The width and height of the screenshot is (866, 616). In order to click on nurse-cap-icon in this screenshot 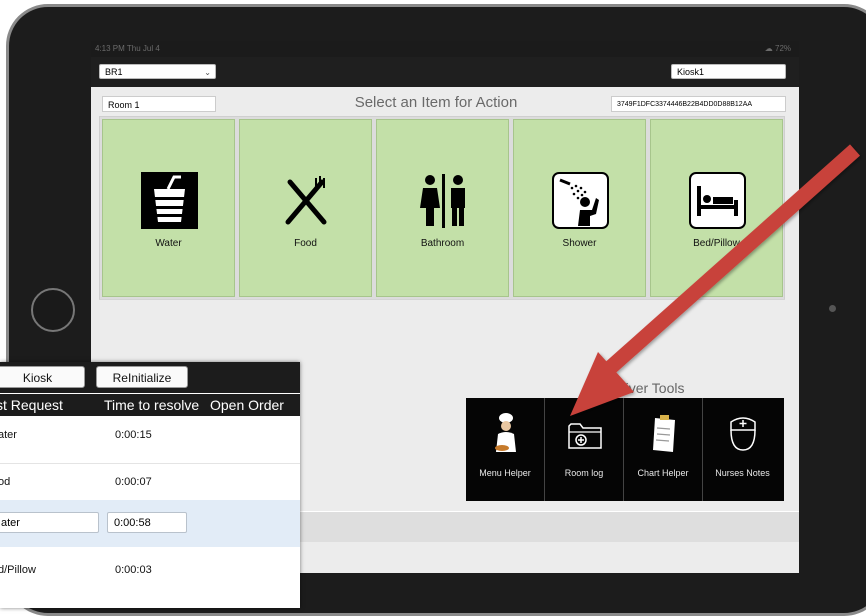, I will do `click(743, 434)`.